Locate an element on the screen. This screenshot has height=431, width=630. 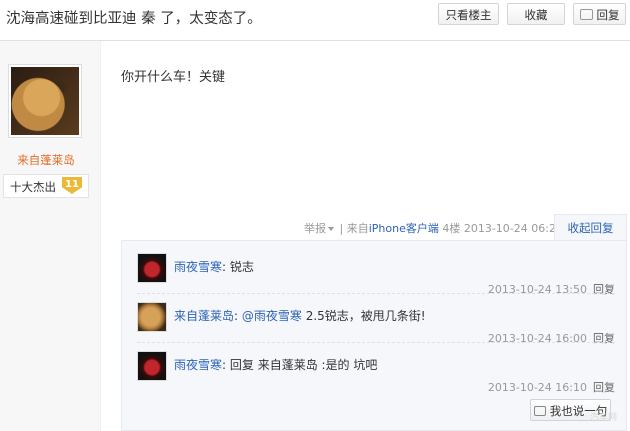
dropdown-arrow-icon is located at coordinates (331, 229).